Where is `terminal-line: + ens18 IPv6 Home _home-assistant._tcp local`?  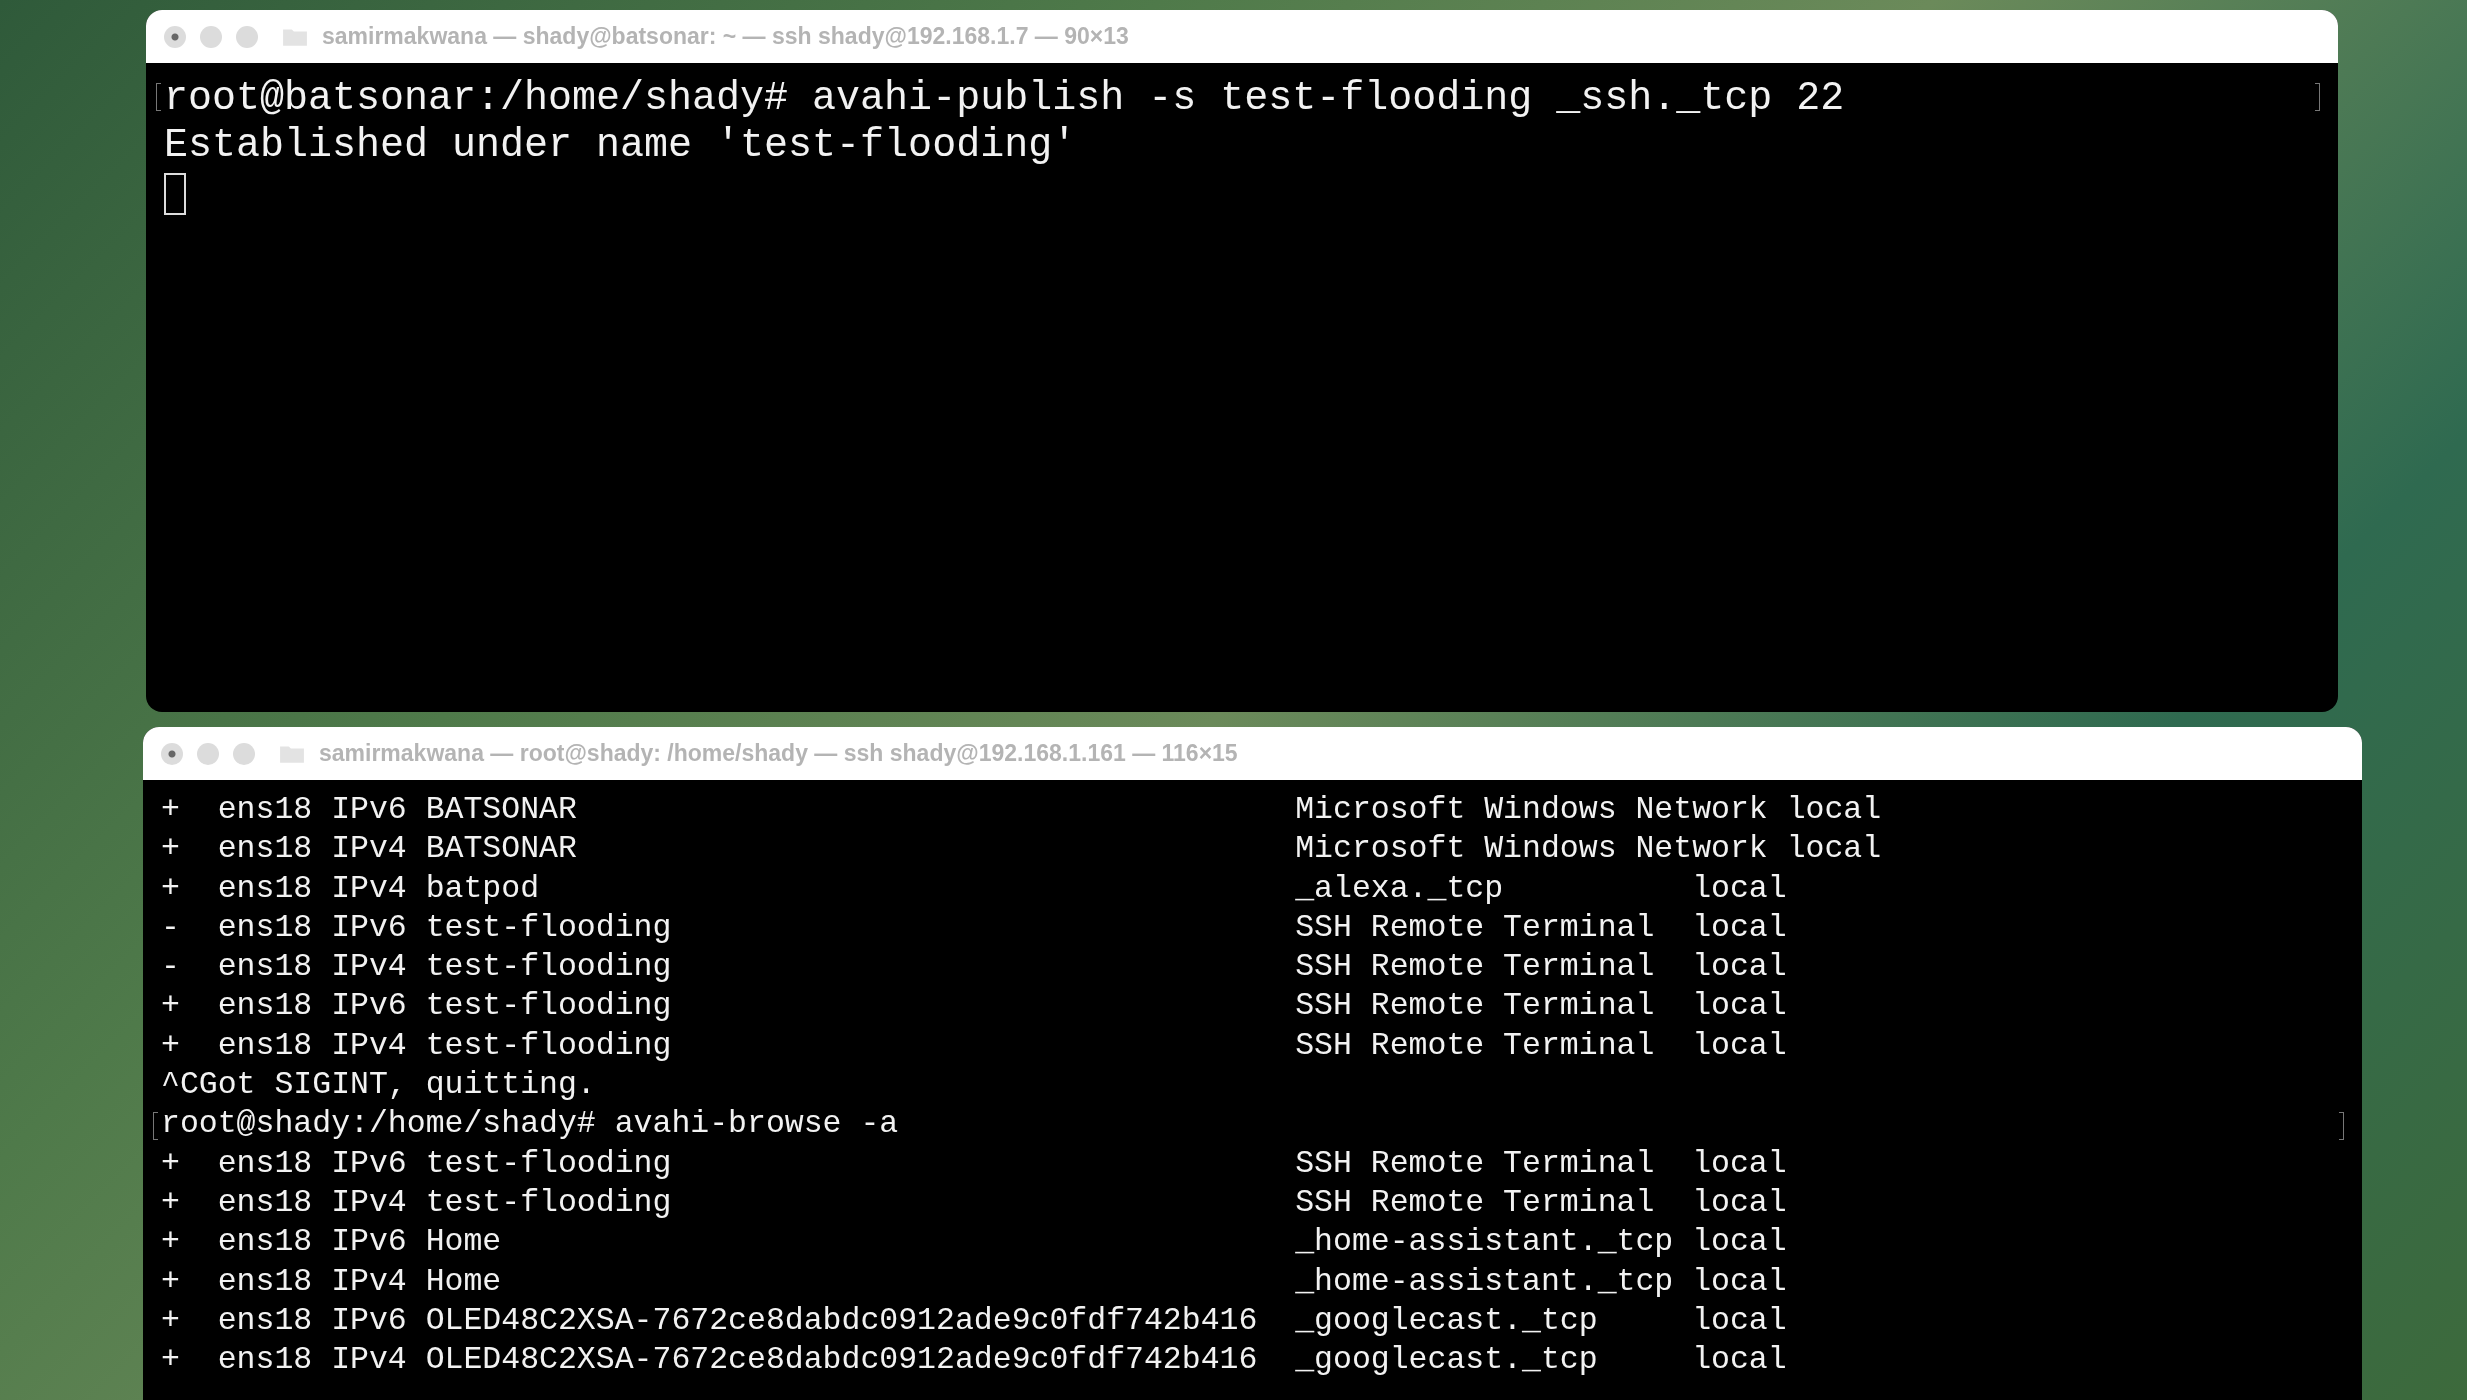
terminal-line: + ens18 IPv6 Home _home-assistant._tcp local is located at coordinates (974, 1242).